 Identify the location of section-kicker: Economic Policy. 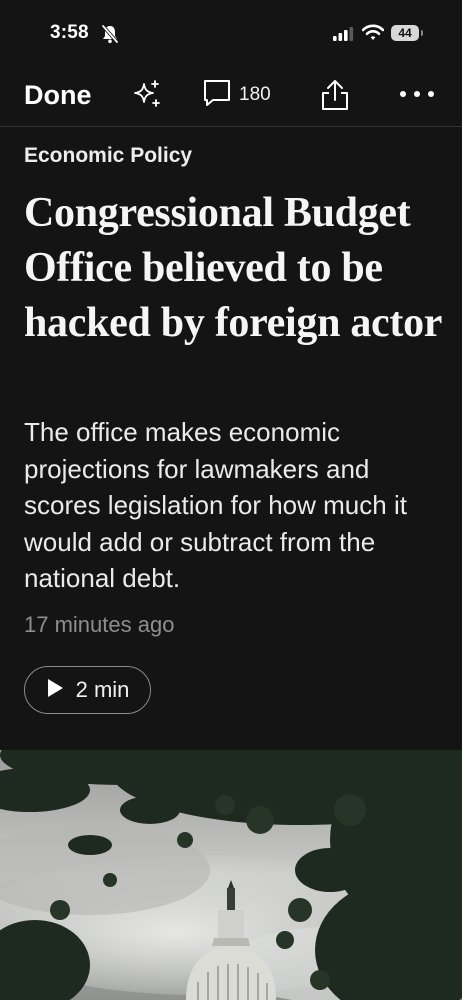
(108, 156).